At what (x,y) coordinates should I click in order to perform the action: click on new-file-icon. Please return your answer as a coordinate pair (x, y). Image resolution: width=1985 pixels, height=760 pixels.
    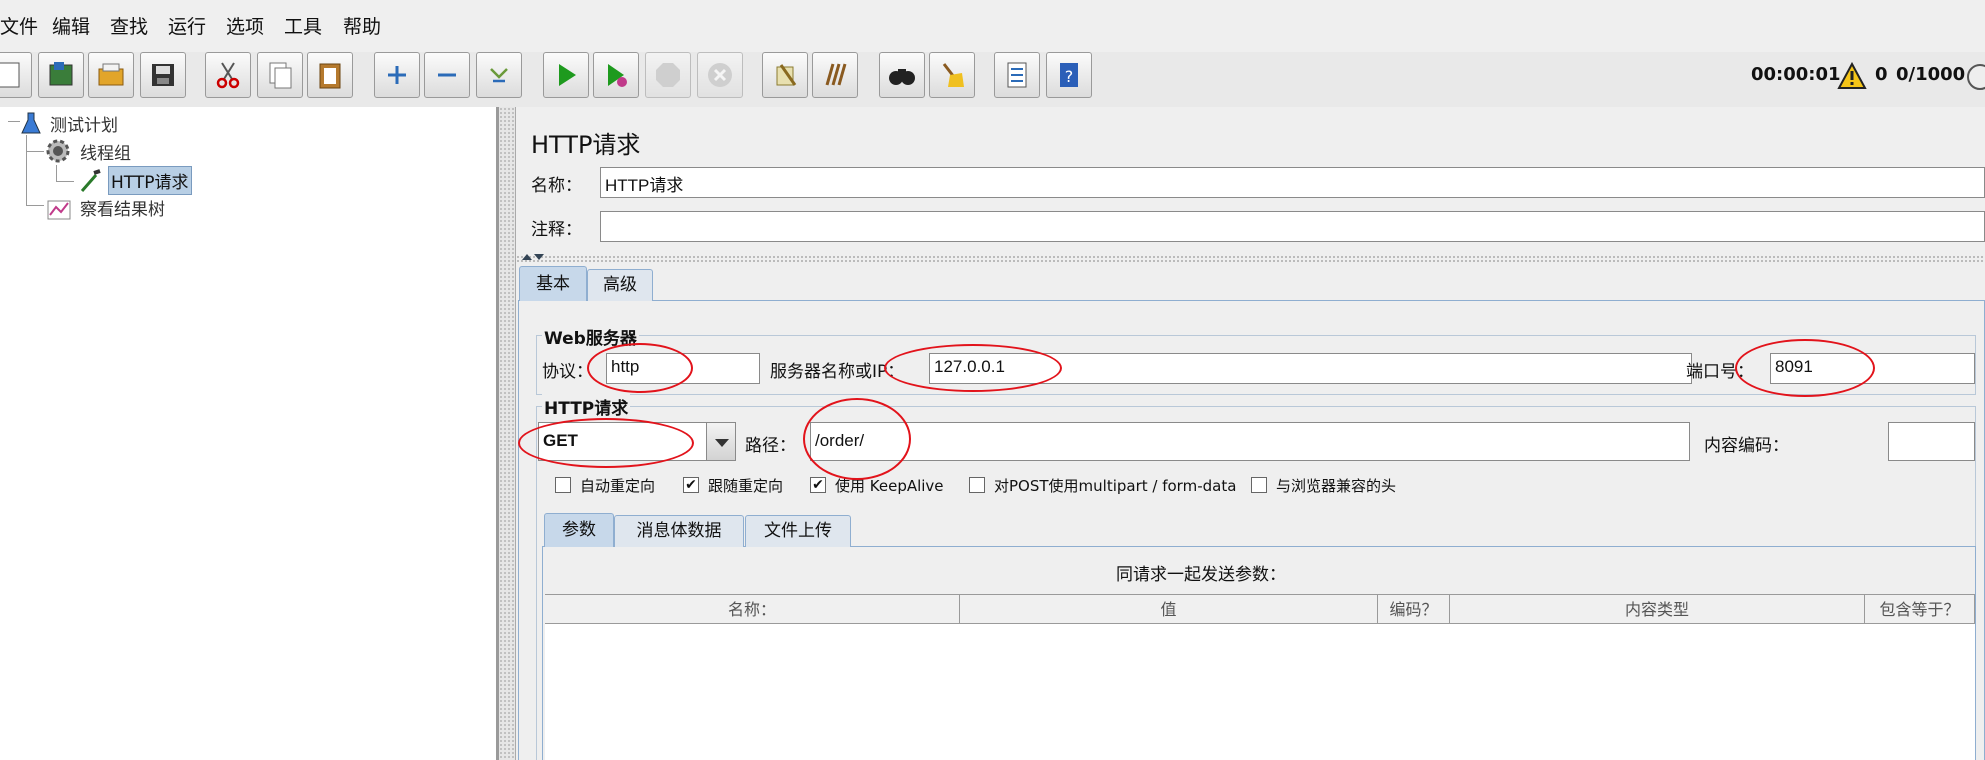
    Looking at the image, I should click on (10, 75).